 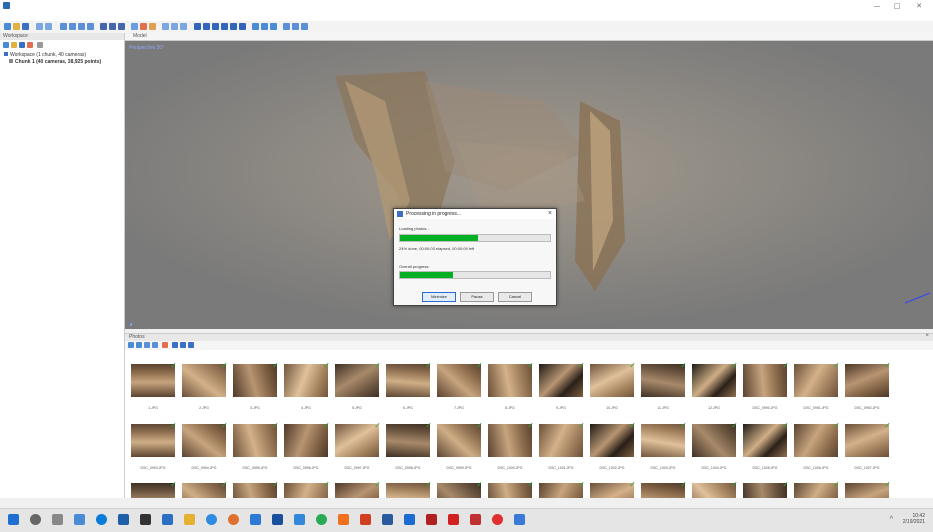 I want to click on taskbar-app-10-icon, so click(x=343, y=519).